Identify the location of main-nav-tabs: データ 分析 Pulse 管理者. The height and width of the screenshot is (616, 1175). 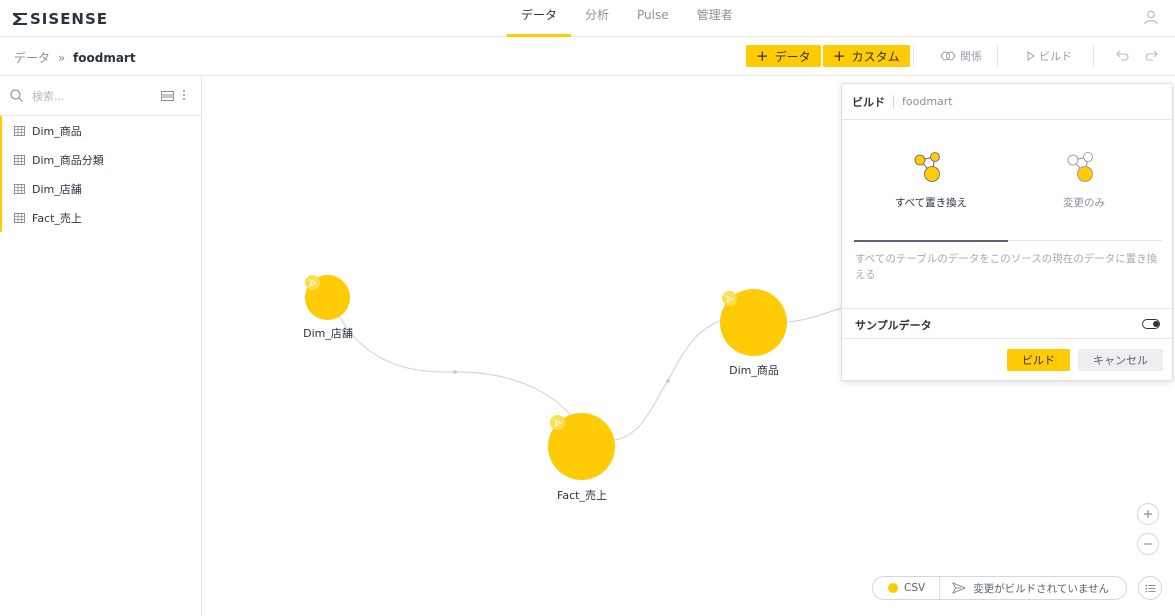
(627, 18).